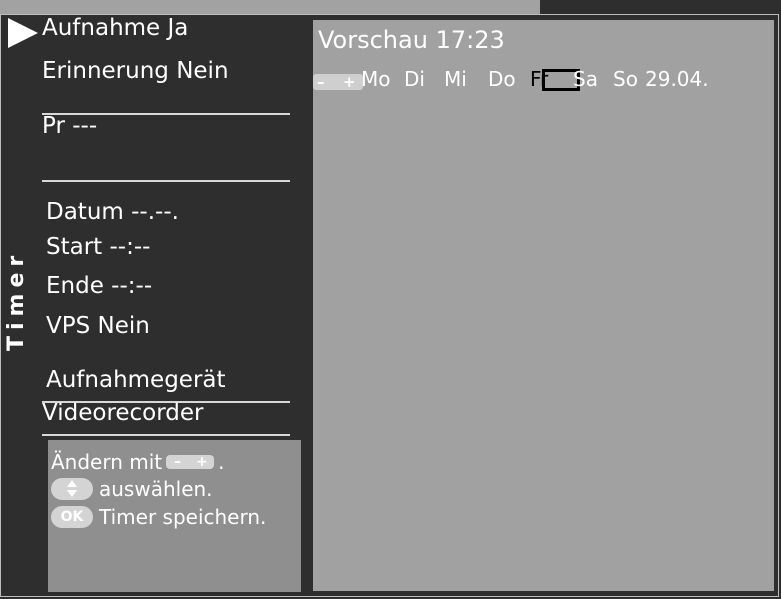 The height and width of the screenshot is (599, 781). What do you see at coordinates (112, 212) in the screenshot?
I see `menu-item-datum: Datum --.--.` at bounding box center [112, 212].